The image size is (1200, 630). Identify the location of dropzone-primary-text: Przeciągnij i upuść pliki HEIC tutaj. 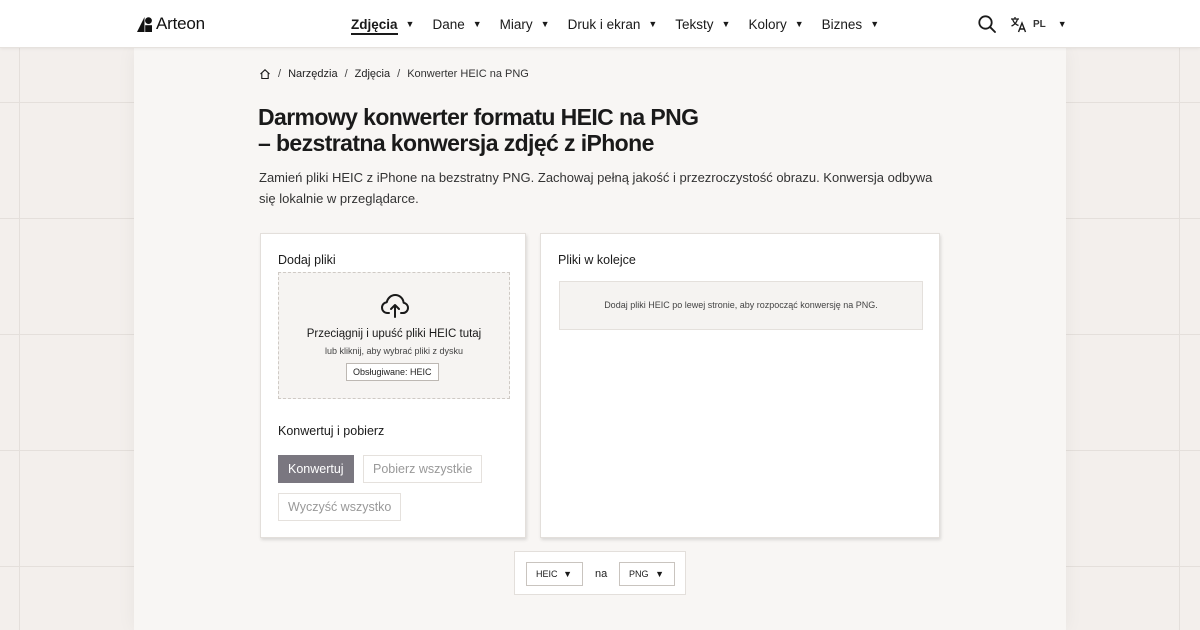
(394, 334).